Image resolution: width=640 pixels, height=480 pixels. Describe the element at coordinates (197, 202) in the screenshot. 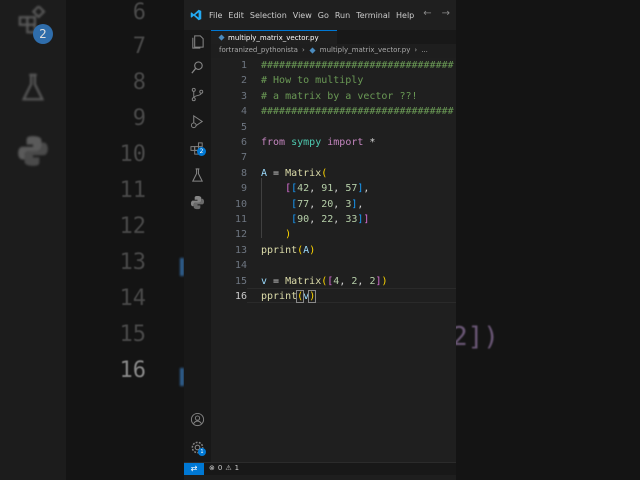

I see `python-icon` at that location.